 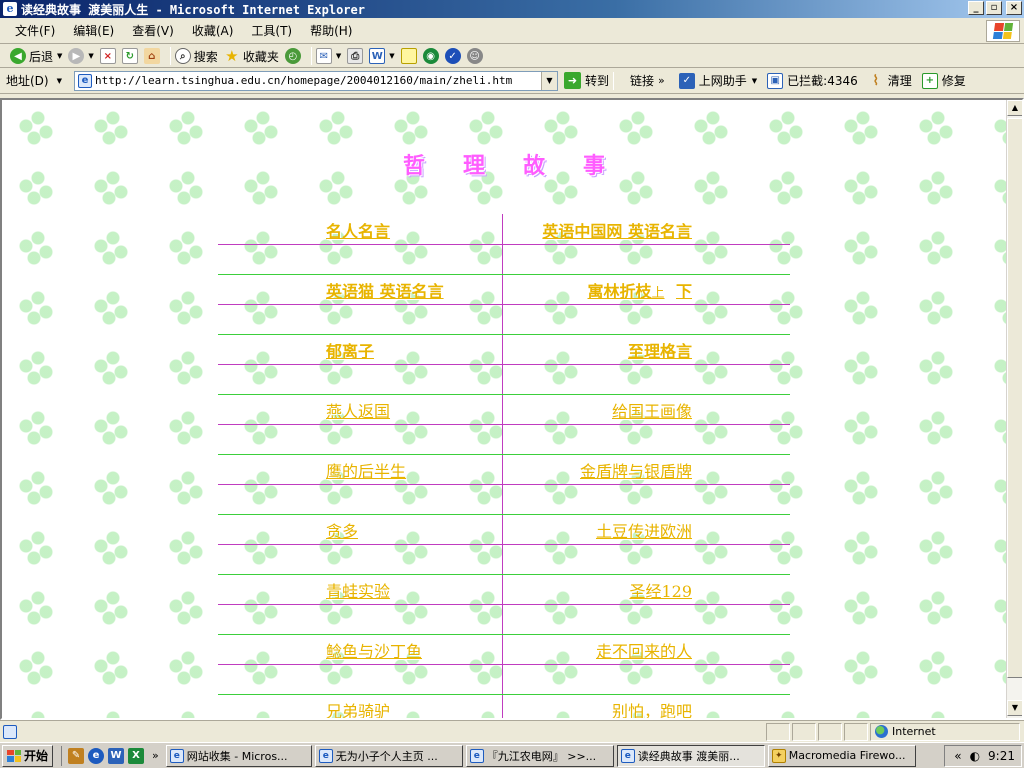 I want to click on story-link: 鹰的后半生, so click(x=366, y=471).